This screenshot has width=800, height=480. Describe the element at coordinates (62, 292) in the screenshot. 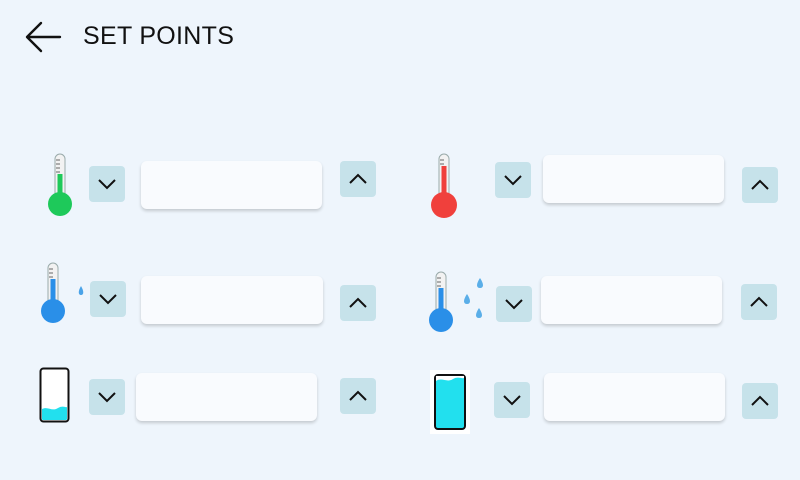

I see `thermometer-blue-droplet-icon` at that location.